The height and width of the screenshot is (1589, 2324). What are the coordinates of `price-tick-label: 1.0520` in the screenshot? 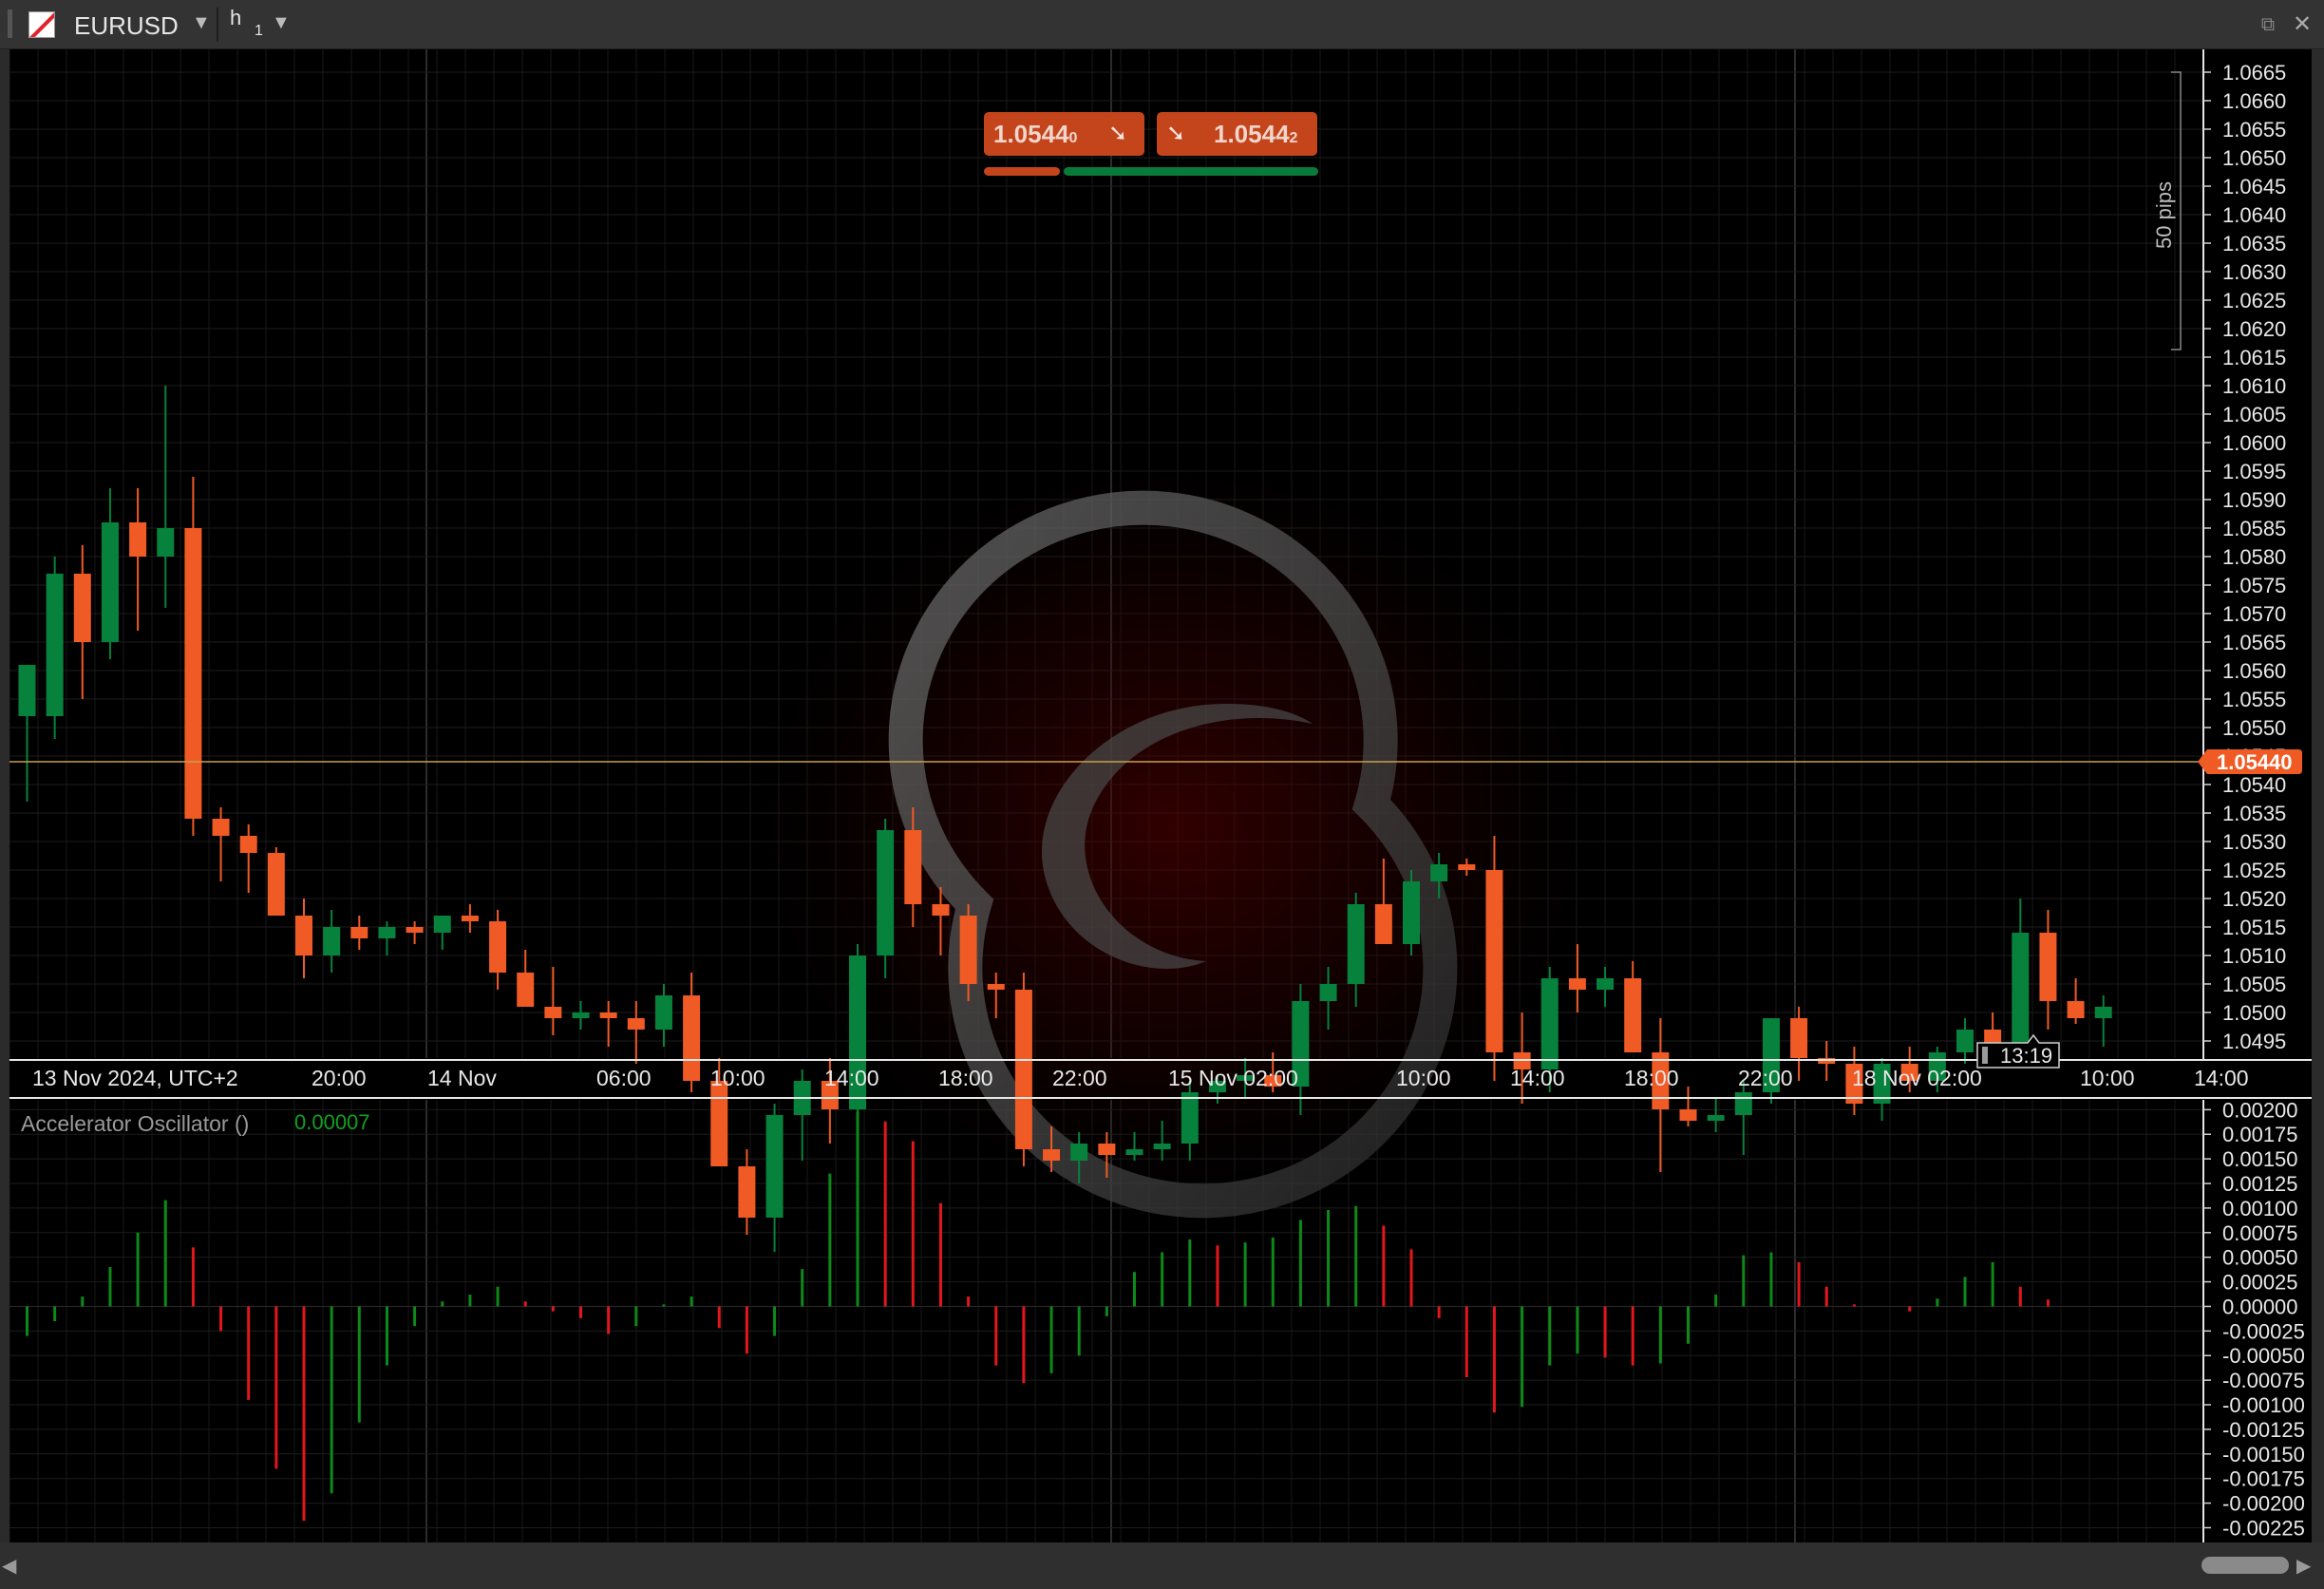 It's located at (2254, 899).